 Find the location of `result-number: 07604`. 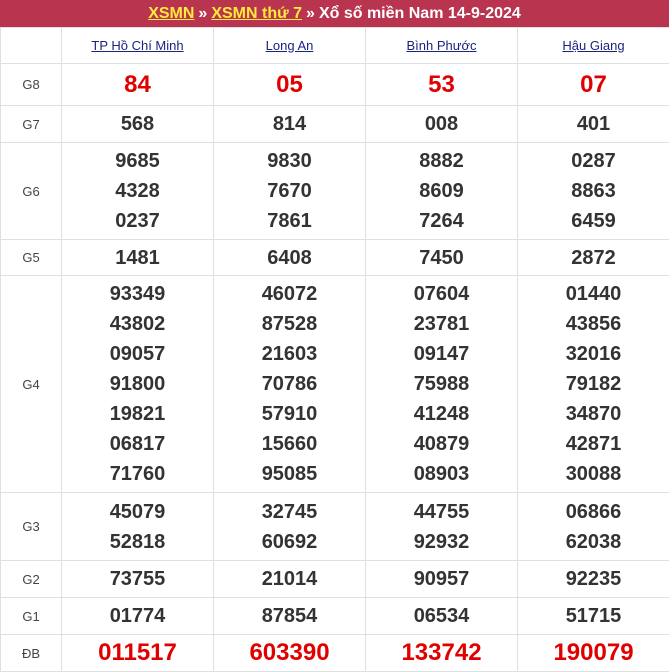

result-number: 07604 is located at coordinates (441, 294).